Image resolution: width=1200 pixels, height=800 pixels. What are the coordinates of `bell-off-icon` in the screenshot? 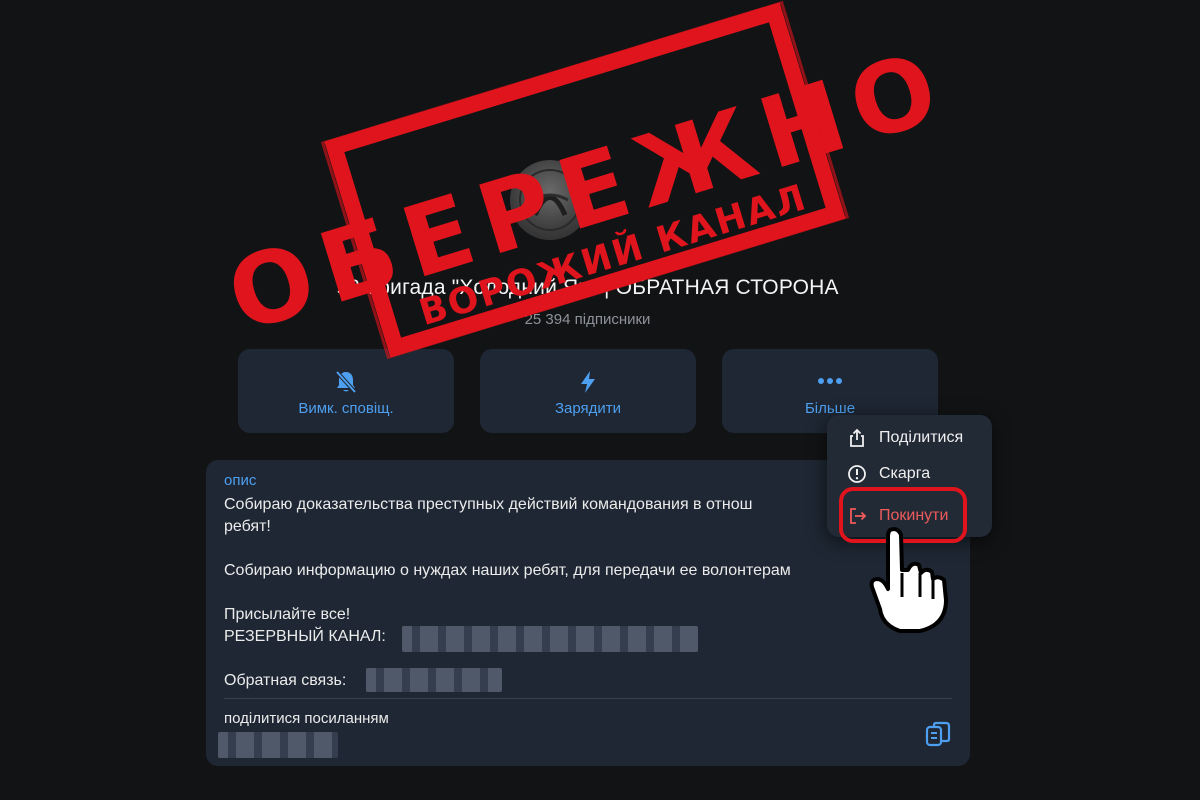 It's located at (346, 382).